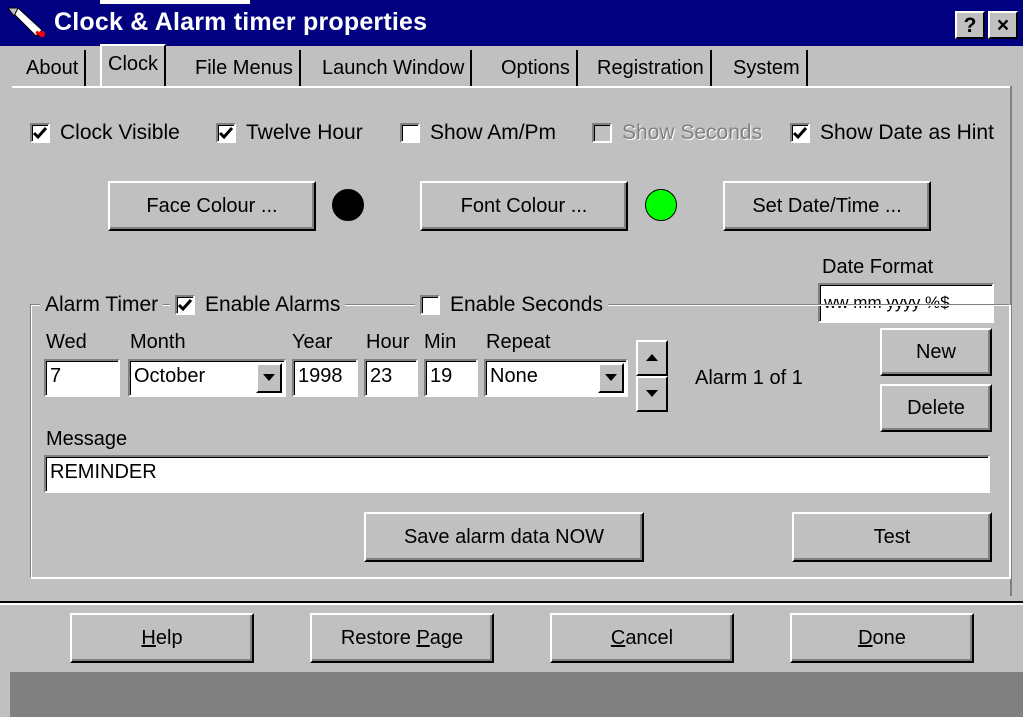 The width and height of the screenshot is (1023, 717). I want to click on help-title-button: ?, so click(970, 25).